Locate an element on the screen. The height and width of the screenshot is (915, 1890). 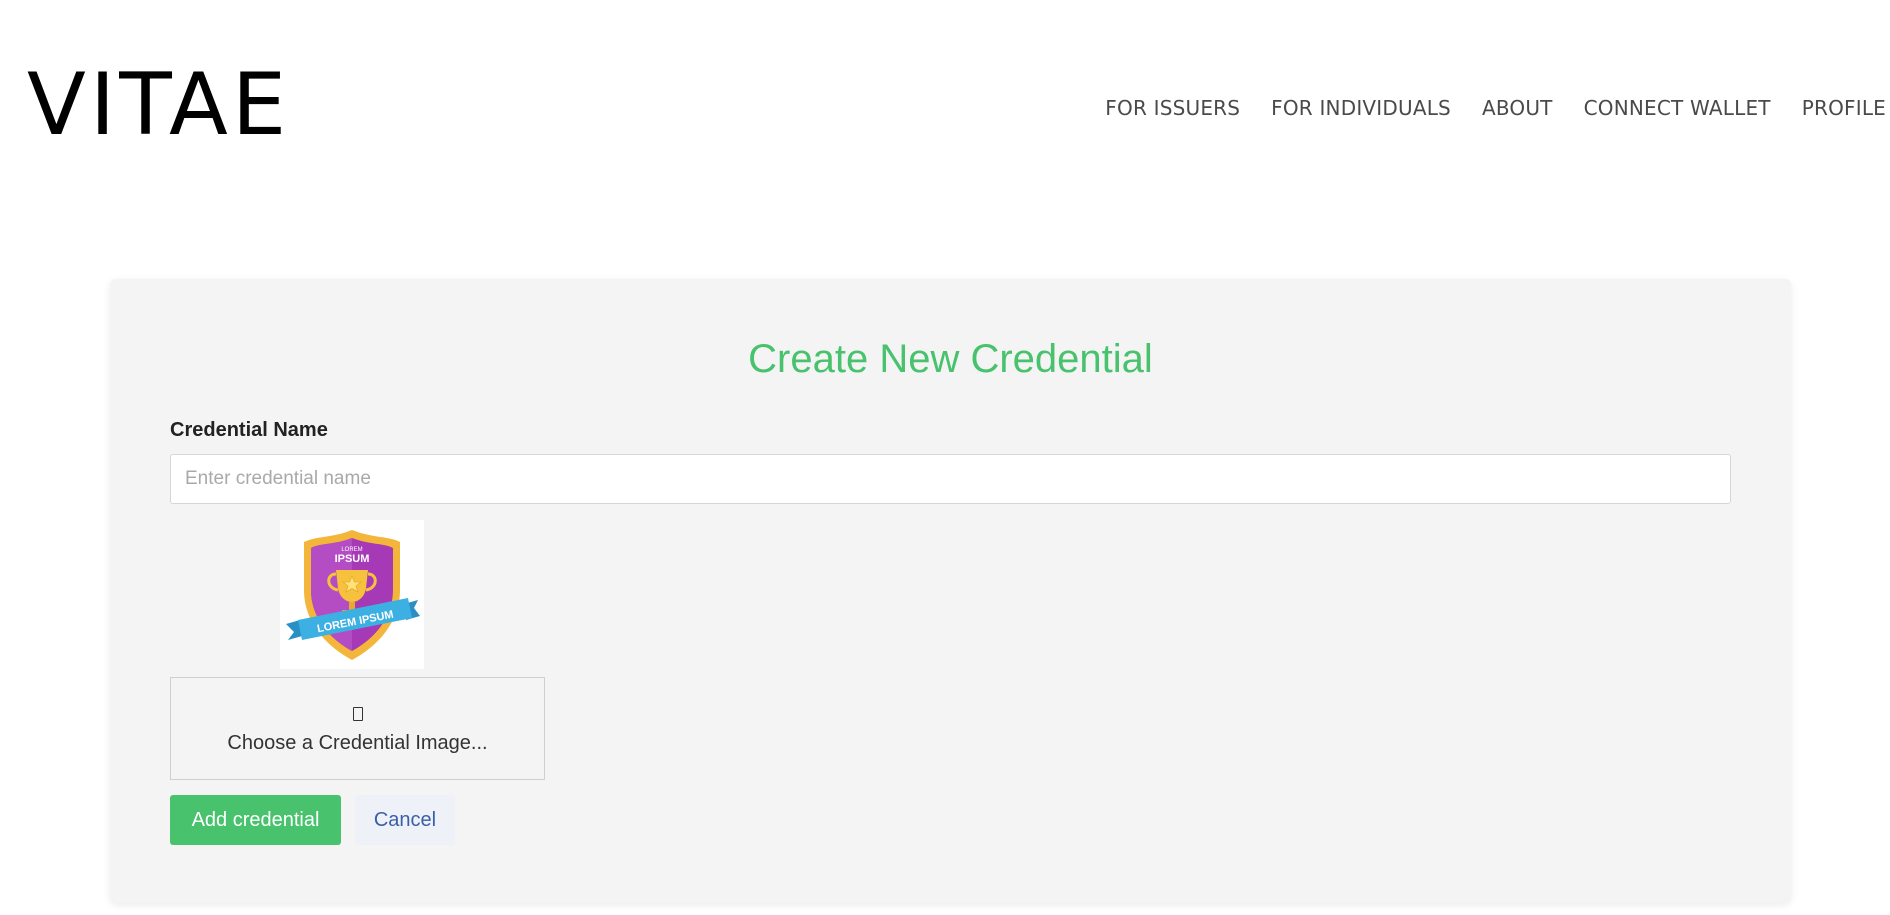
page-title: Create New Credential is located at coordinates (950, 359).